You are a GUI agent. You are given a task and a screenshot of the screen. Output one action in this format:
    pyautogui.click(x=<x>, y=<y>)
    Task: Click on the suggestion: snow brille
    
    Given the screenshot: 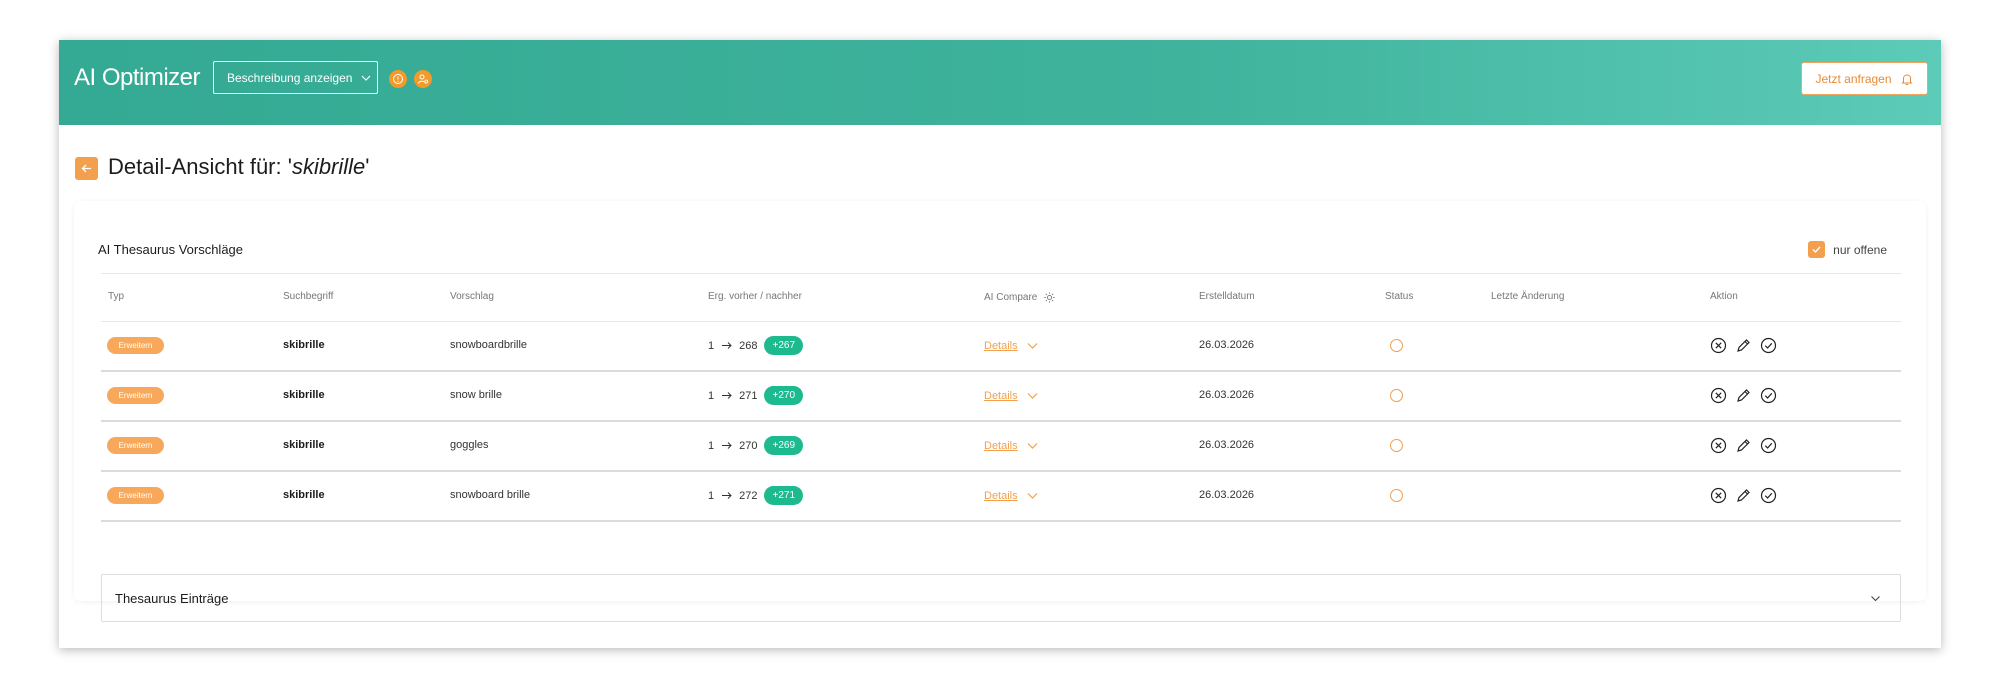 What is the action you would take?
    pyautogui.click(x=476, y=395)
    